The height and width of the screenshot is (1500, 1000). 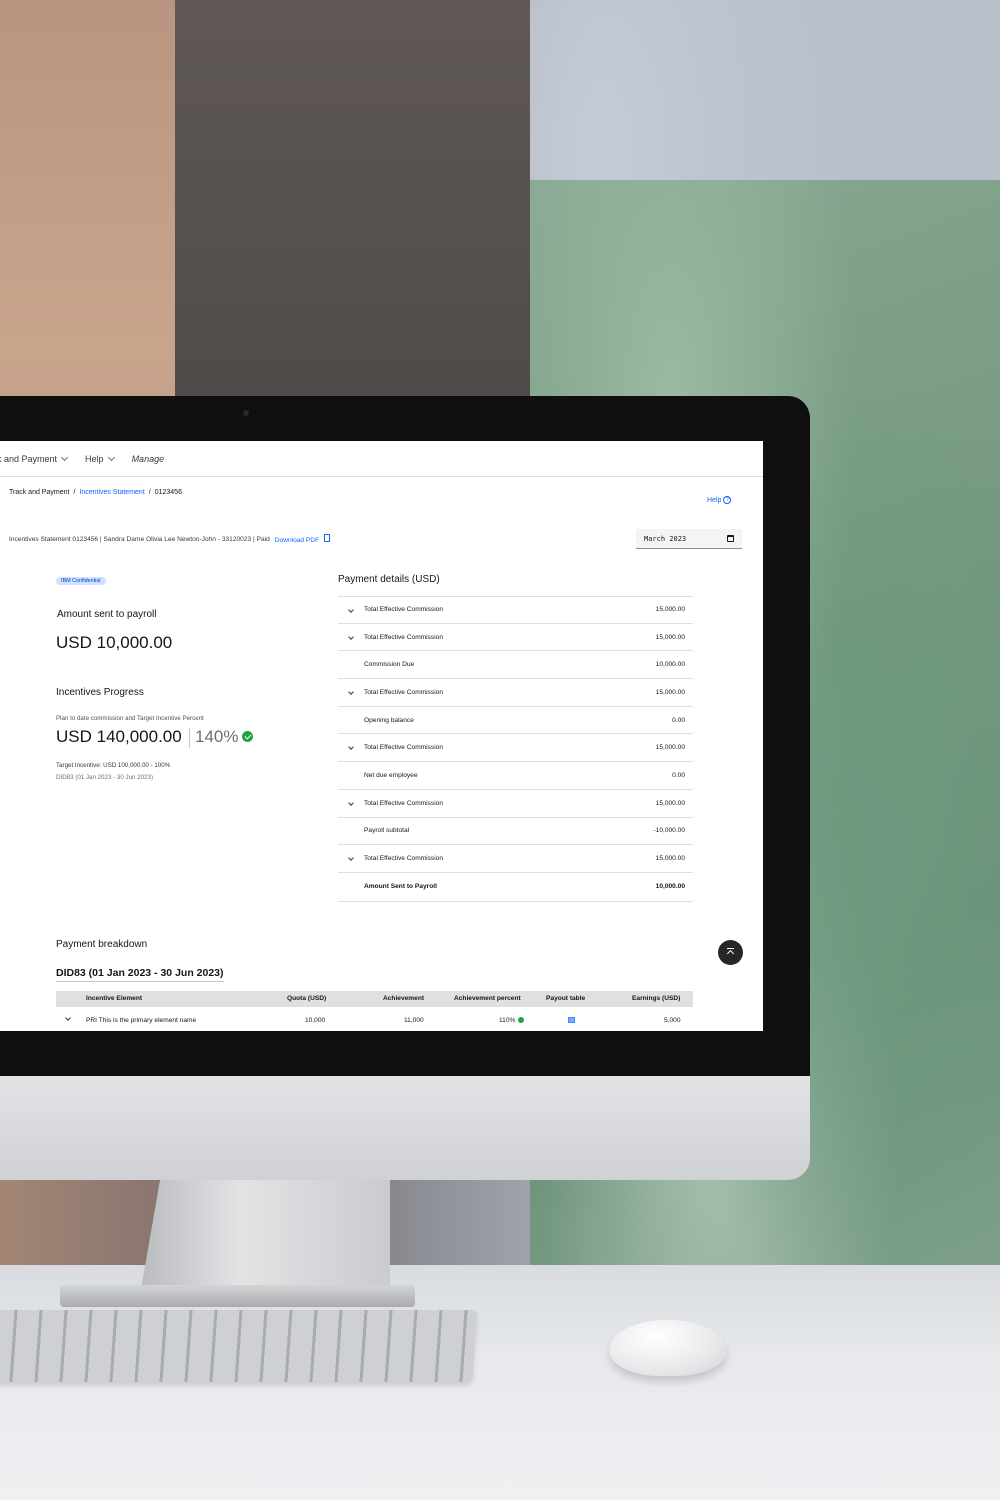 What do you see at coordinates (94, 458) in the screenshot?
I see `nav-item-label: Help` at bounding box center [94, 458].